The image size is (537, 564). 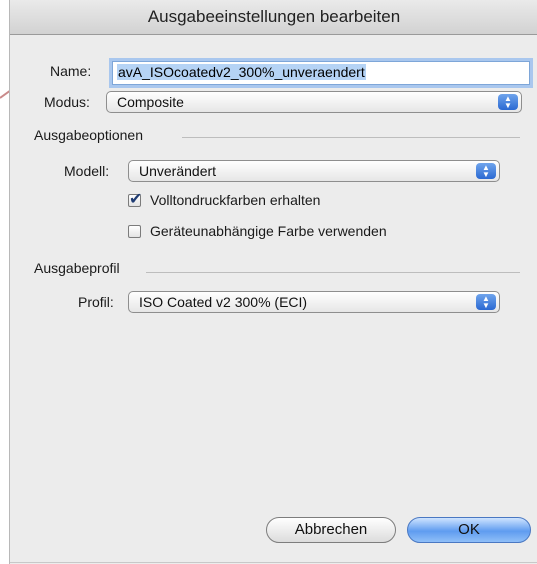 What do you see at coordinates (178, 171) in the screenshot?
I see `modell-select-value: Unverändert` at bounding box center [178, 171].